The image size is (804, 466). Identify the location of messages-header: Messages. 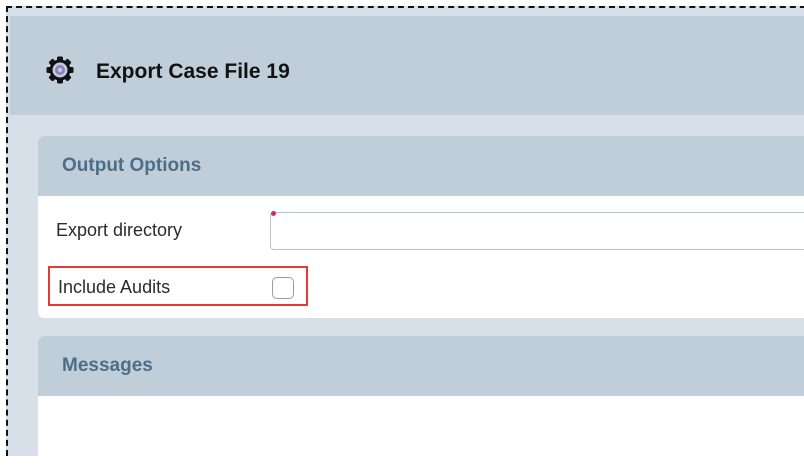
(421, 366).